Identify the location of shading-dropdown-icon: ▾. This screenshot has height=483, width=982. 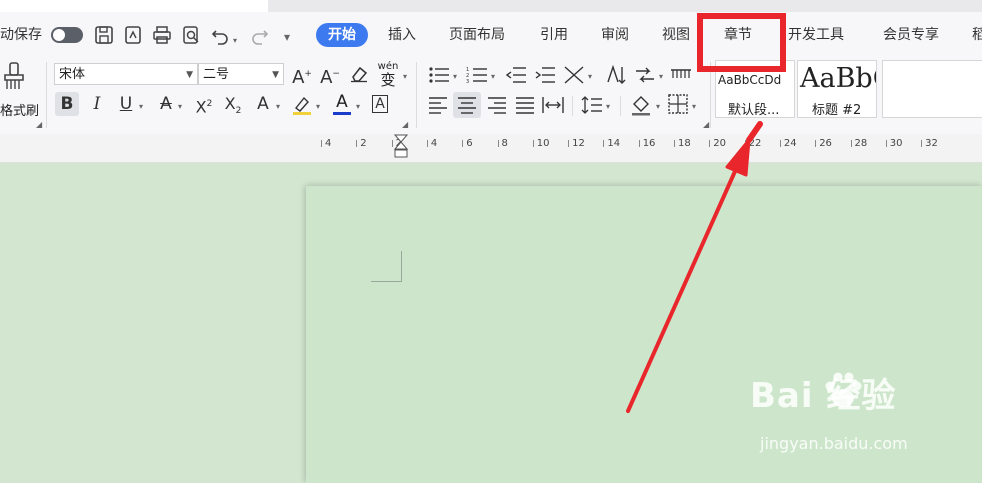
(658, 106).